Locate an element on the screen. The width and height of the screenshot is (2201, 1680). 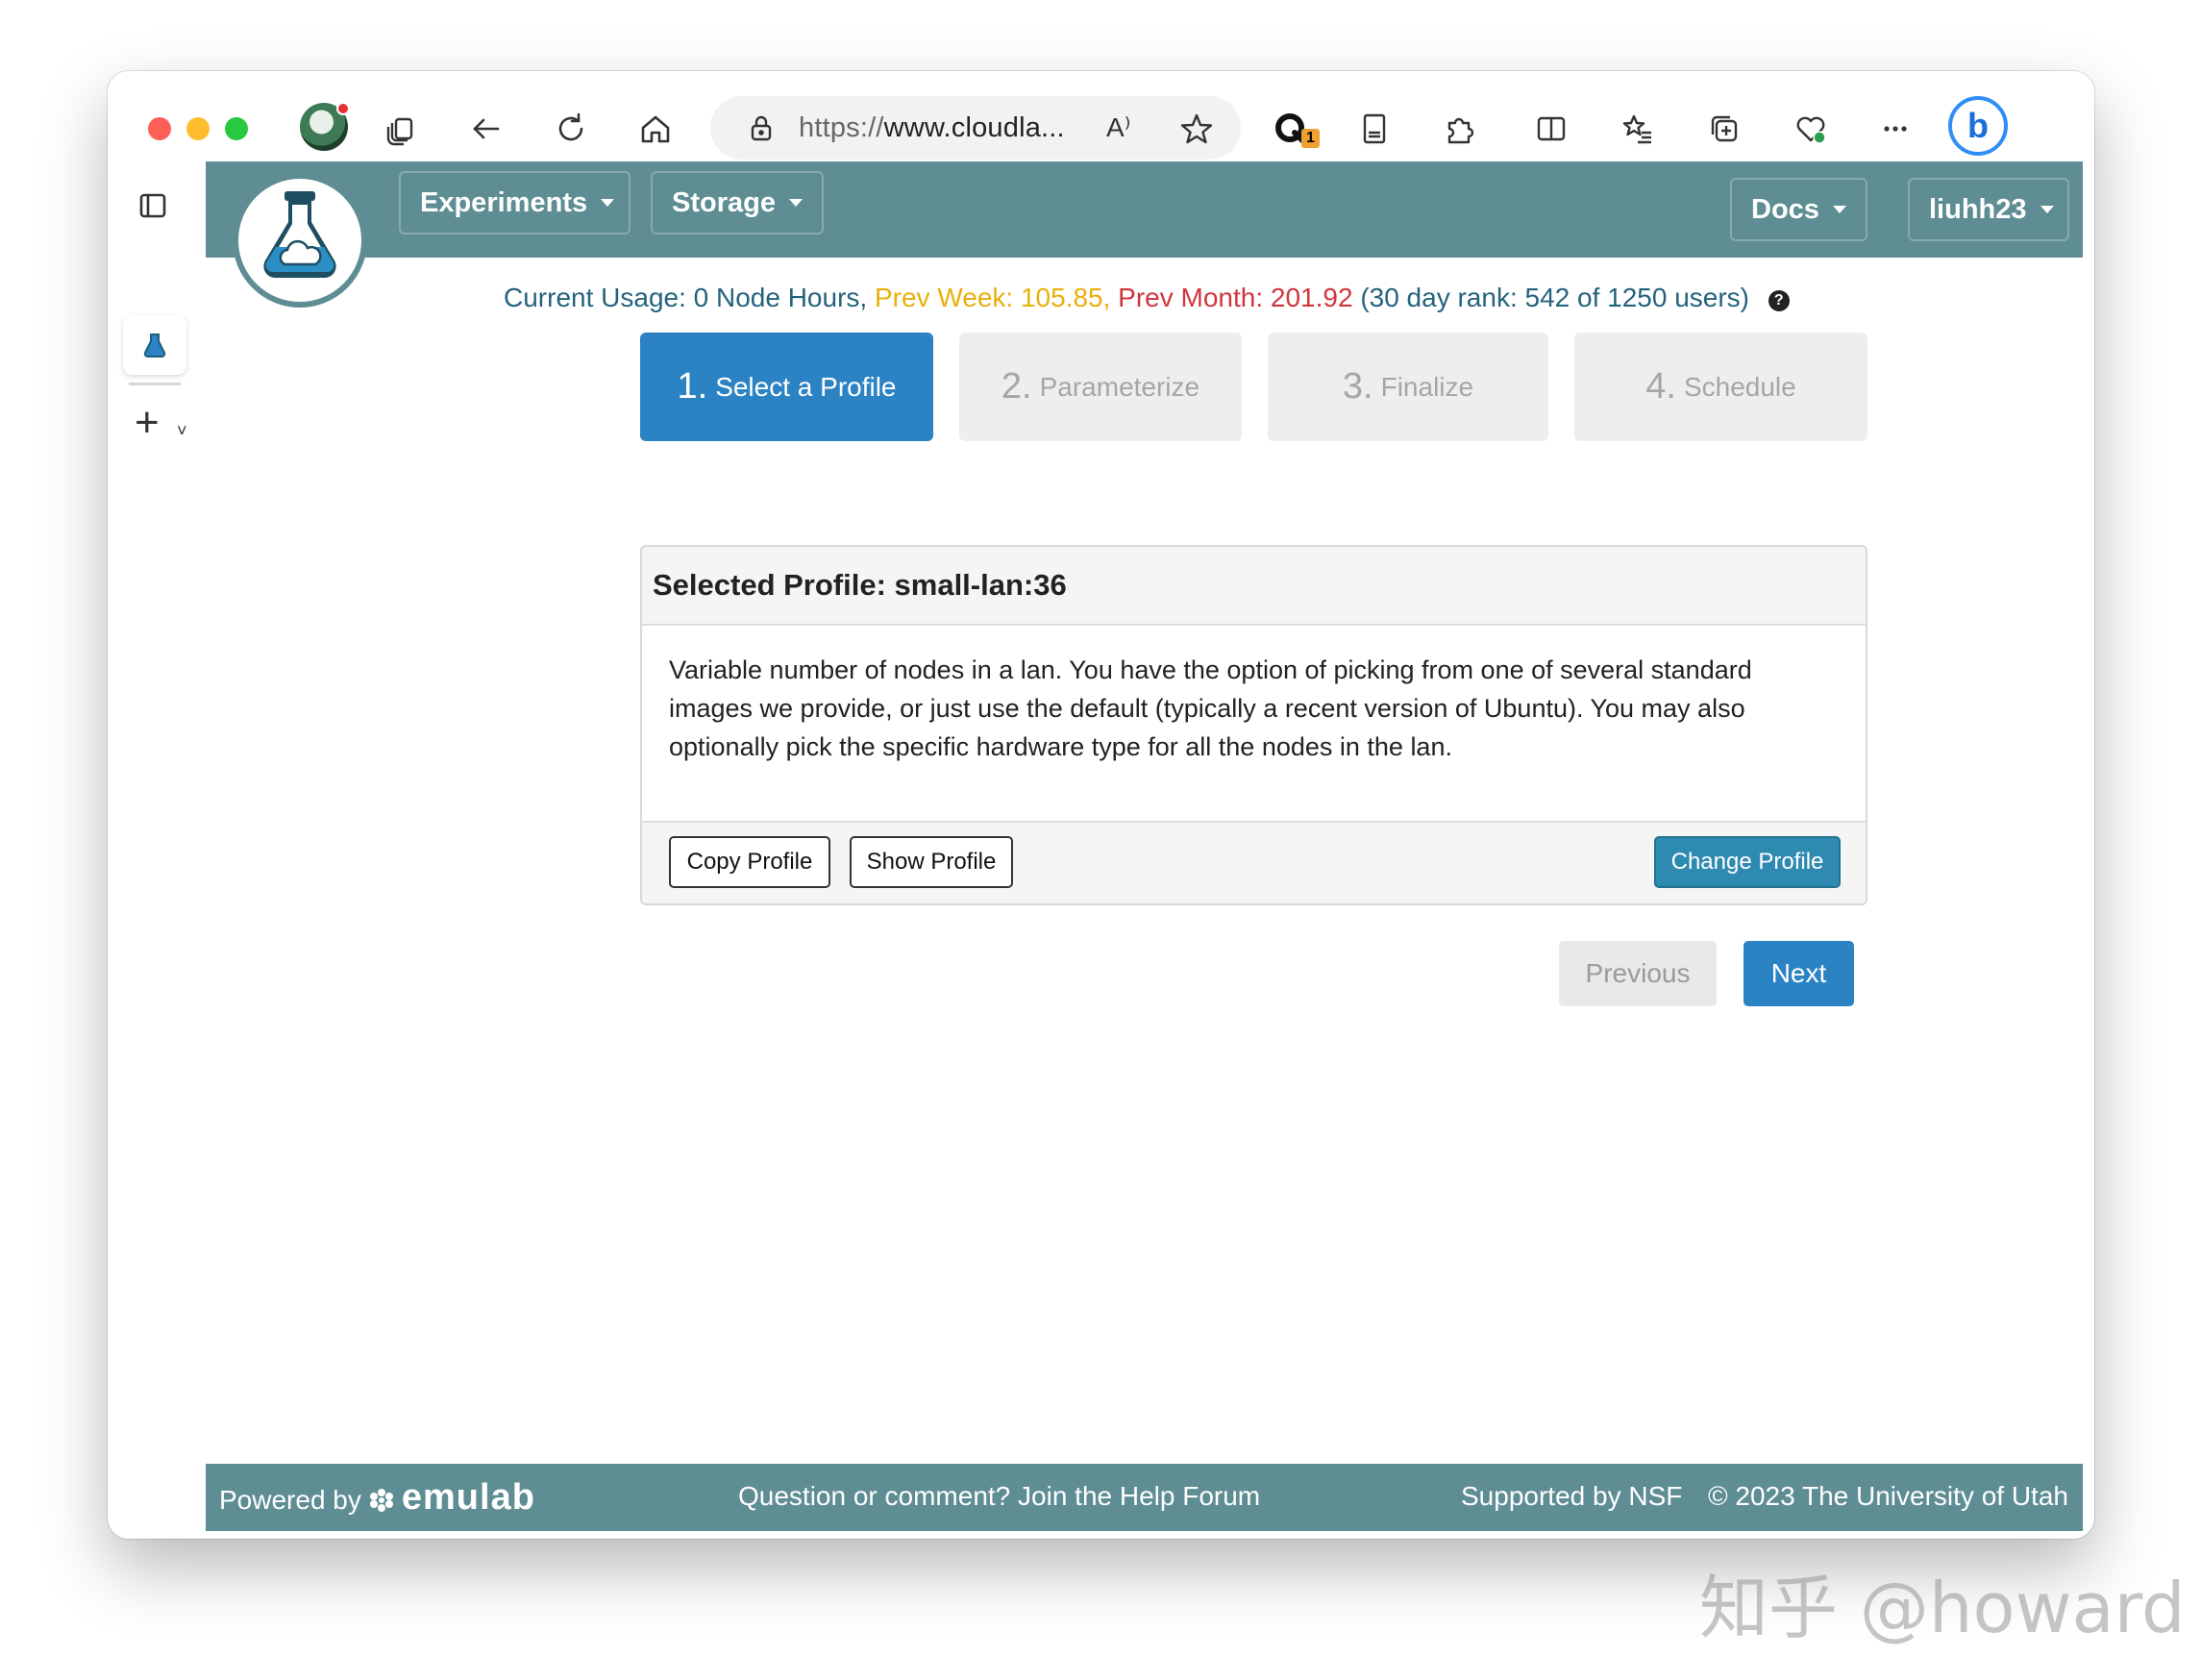
lock-icon is located at coordinates (762, 128).